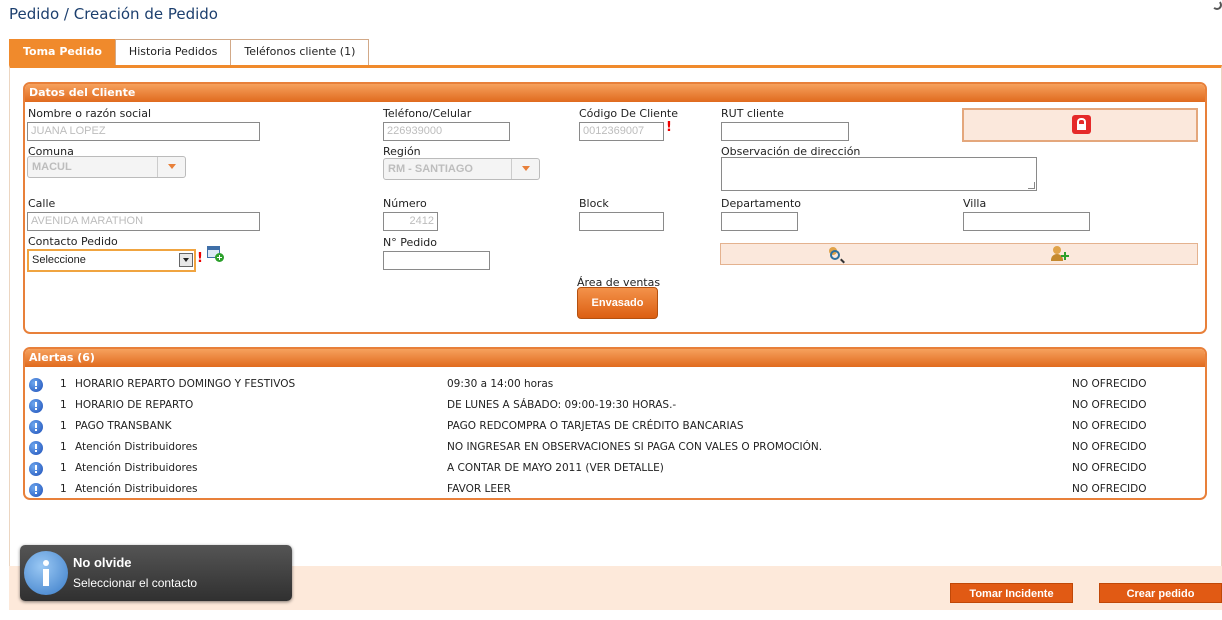 Image resolution: width=1222 pixels, height=620 pixels. What do you see at coordinates (615, 93) in the screenshot?
I see `client-data-header: Datos del Cliente` at bounding box center [615, 93].